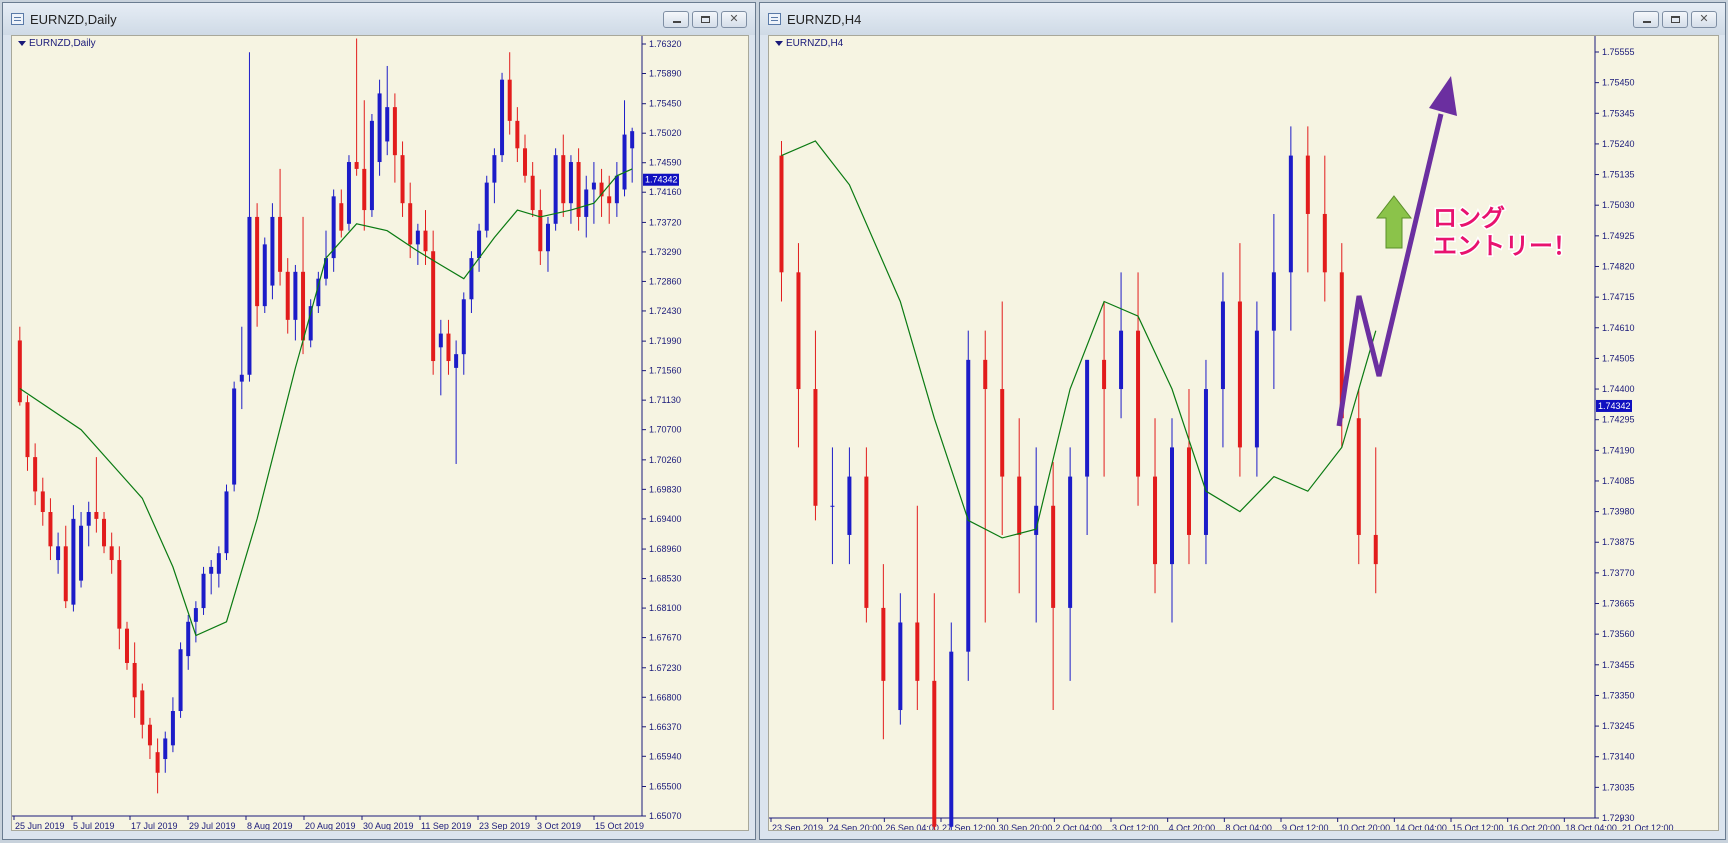  I want to click on green-up-arrow-icon, so click(1394, 222).